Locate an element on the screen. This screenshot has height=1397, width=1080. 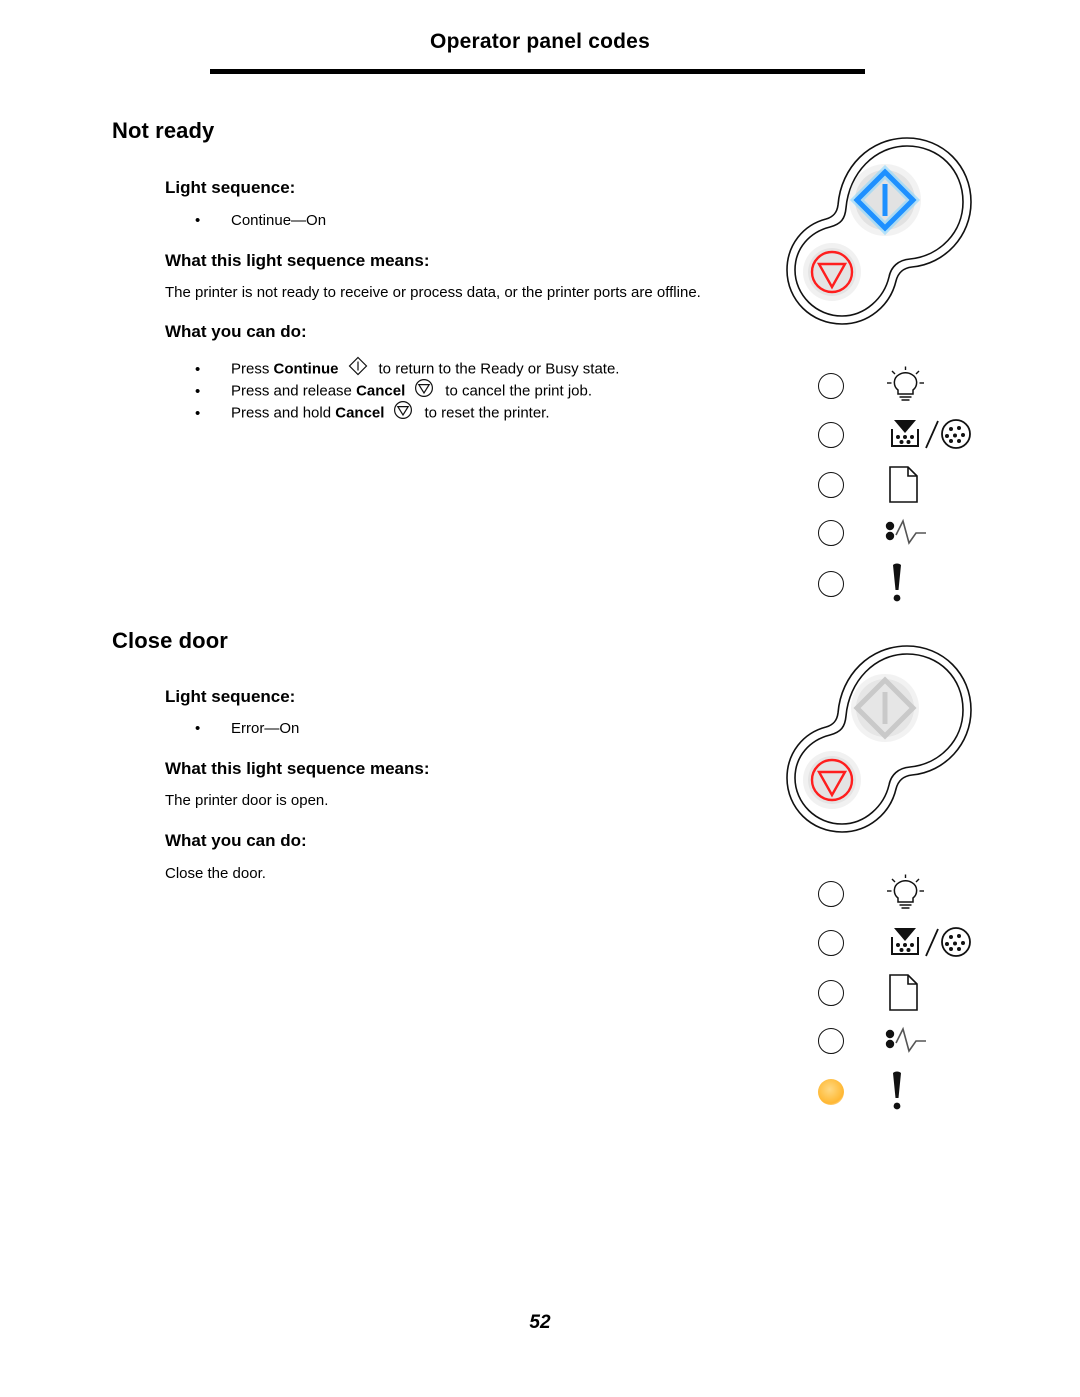
header-rule is located at coordinates (537, 71).